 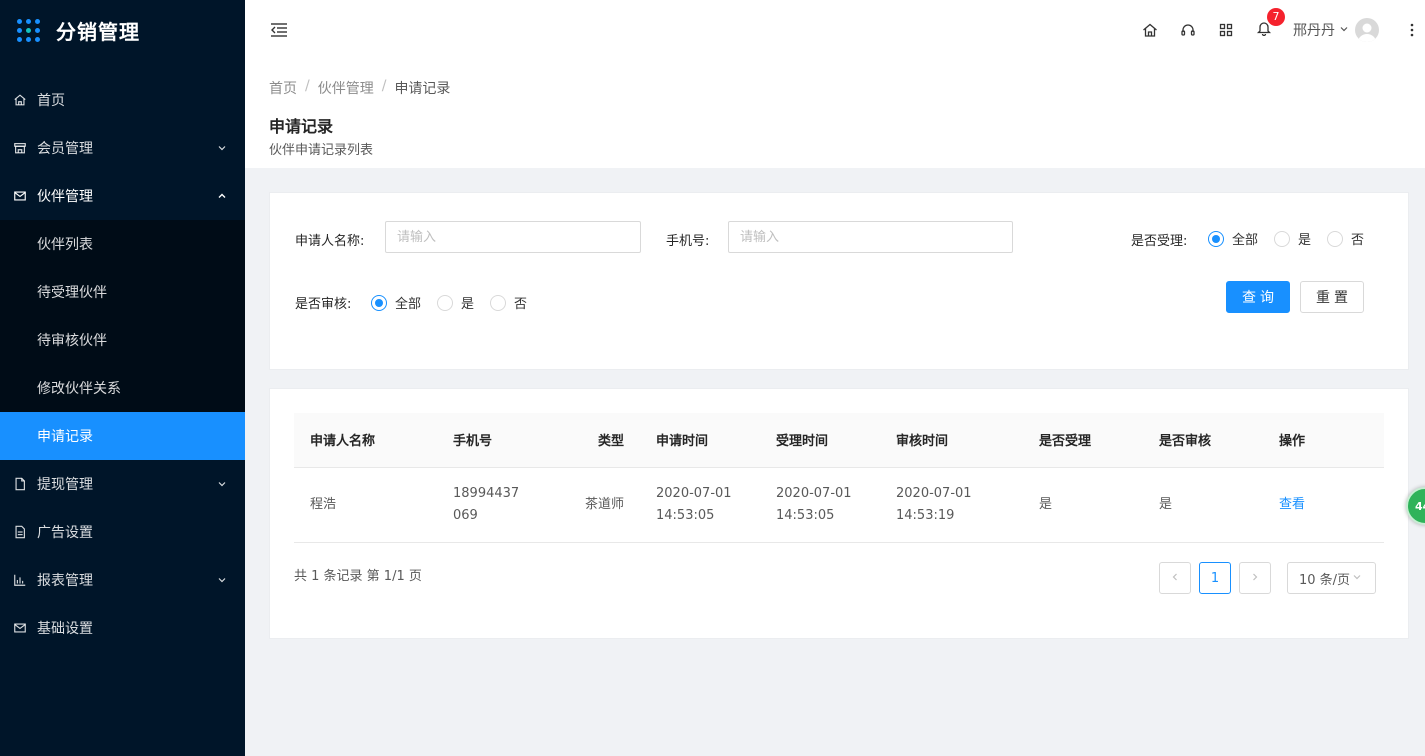 I want to click on accepted-radio-no: 否, so click(x=1345, y=238).